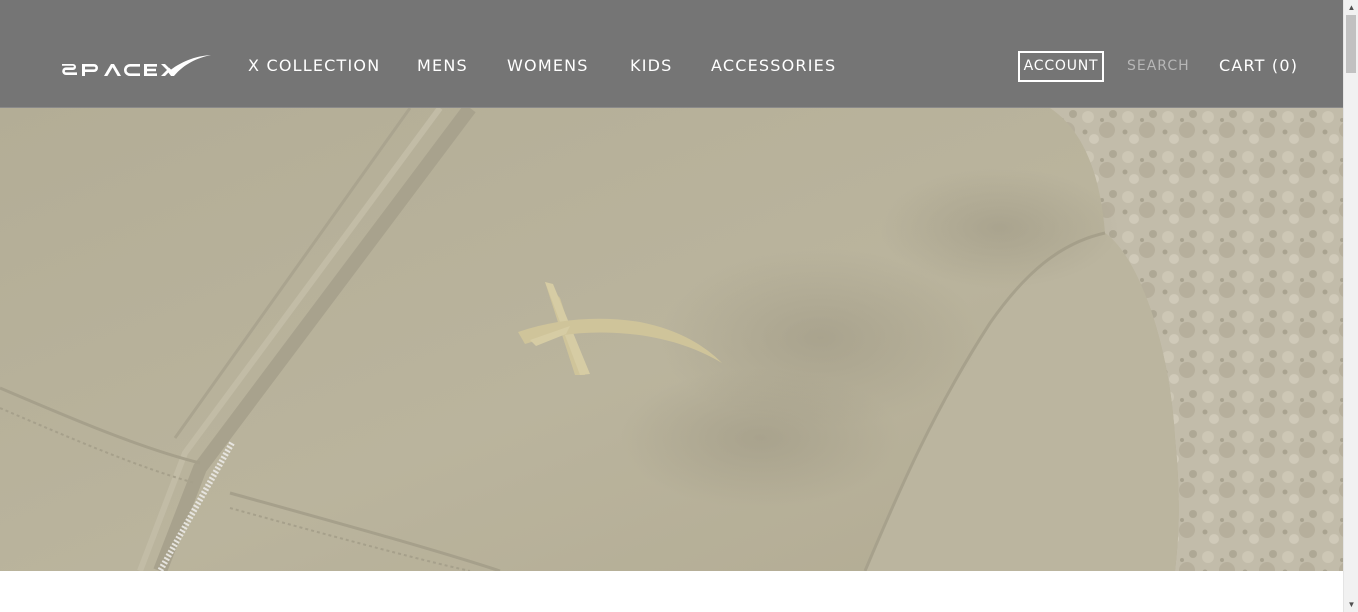 This screenshot has height=612, width=1358. I want to click on scroll-down-arrow-icon: ▼, so click(1351, 604).